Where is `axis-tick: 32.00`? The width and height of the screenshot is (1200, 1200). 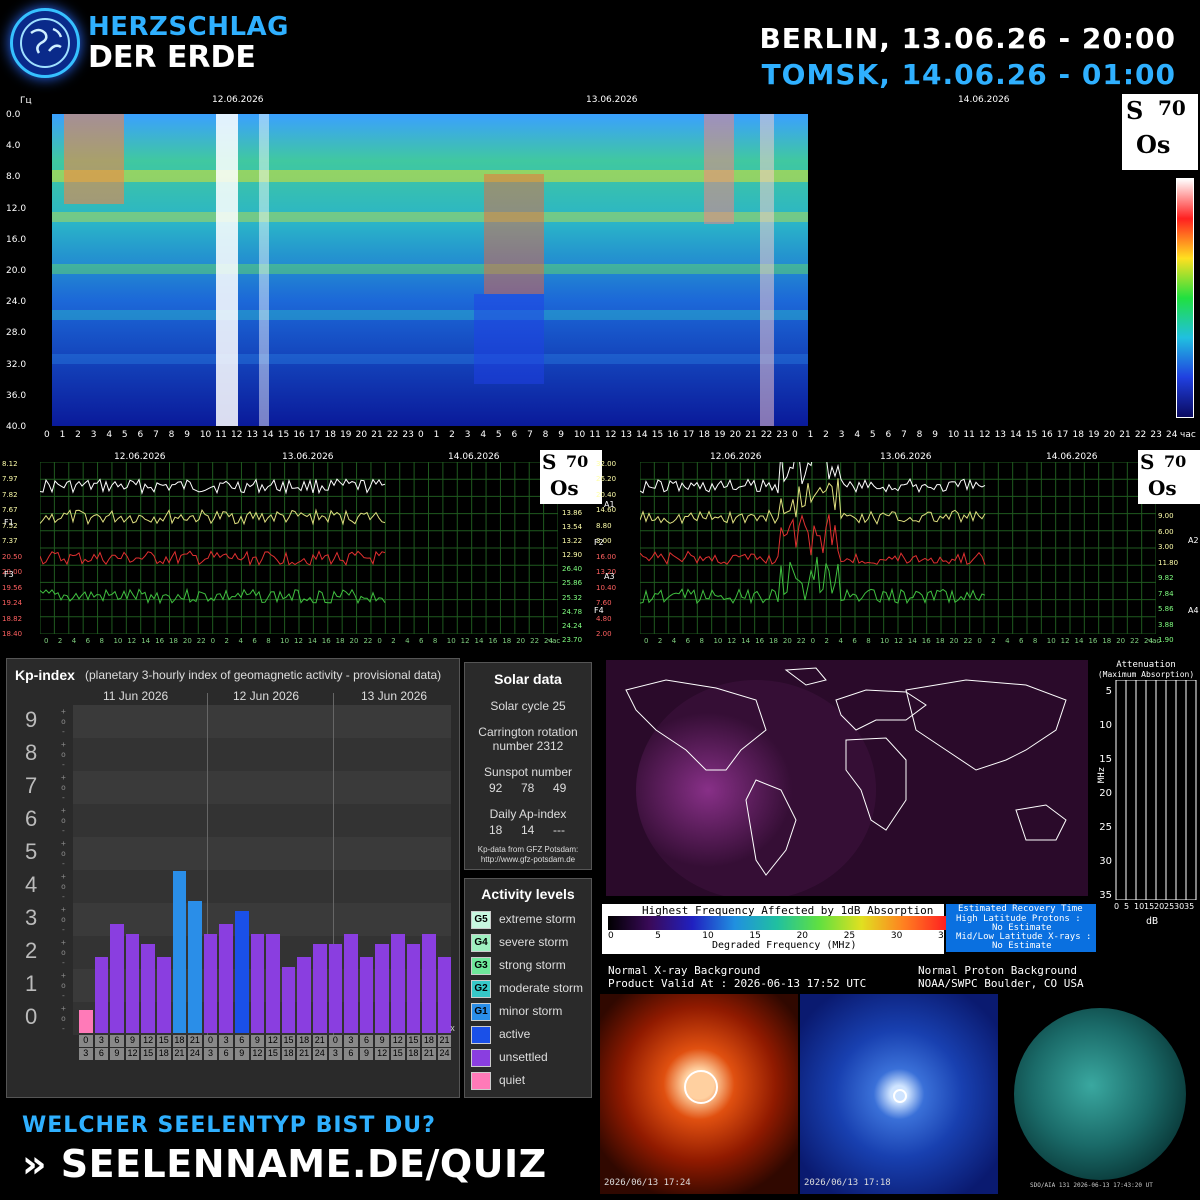
axis-tick: 32.00 is located at coordinates (606, 464).